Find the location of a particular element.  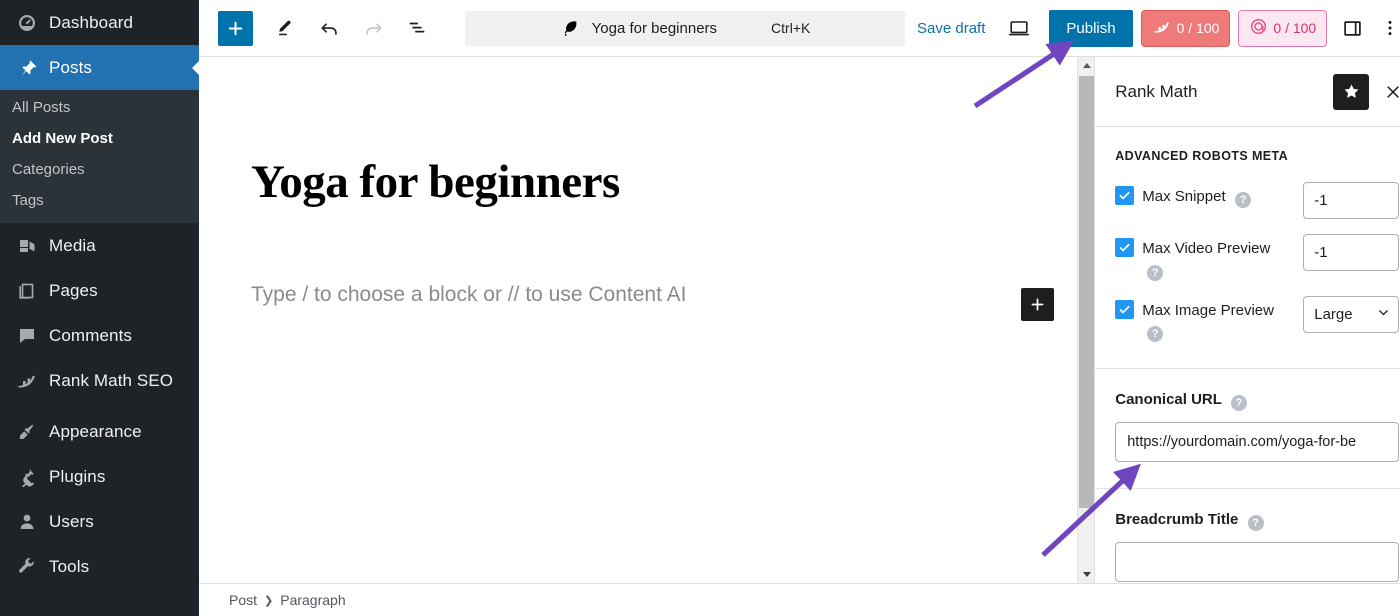

sidebar-item-label: Dashboard is located at coordinates (91, 22).